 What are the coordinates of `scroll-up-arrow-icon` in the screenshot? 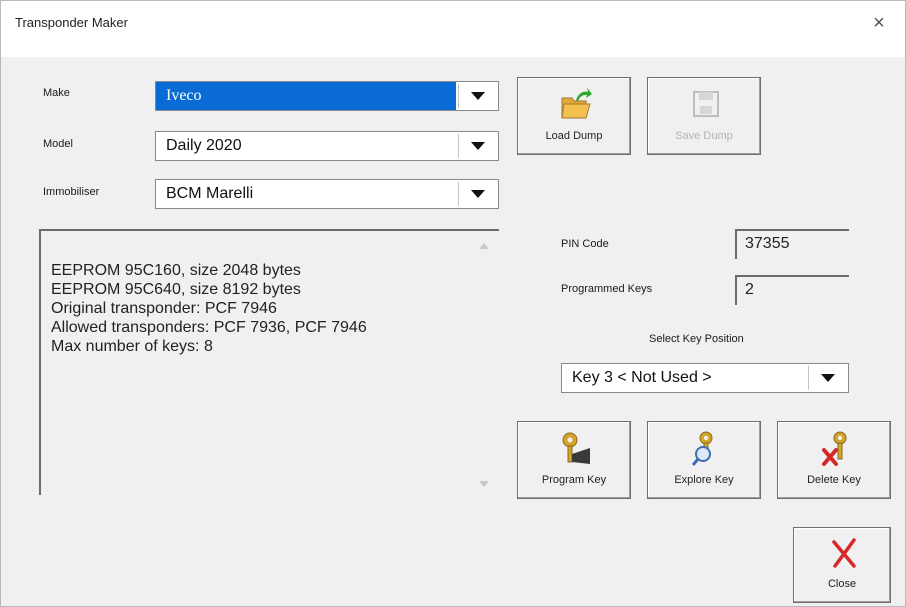 It's located at (484, 246).